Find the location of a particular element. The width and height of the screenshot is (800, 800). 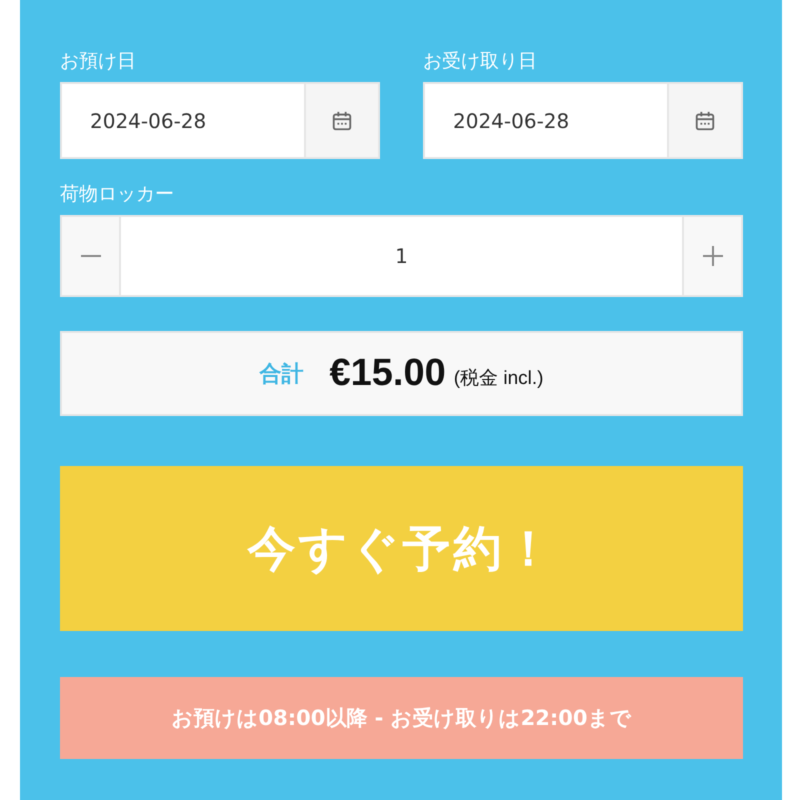

tax-note: (税金 incl.) is located at coordinates (499, 378).